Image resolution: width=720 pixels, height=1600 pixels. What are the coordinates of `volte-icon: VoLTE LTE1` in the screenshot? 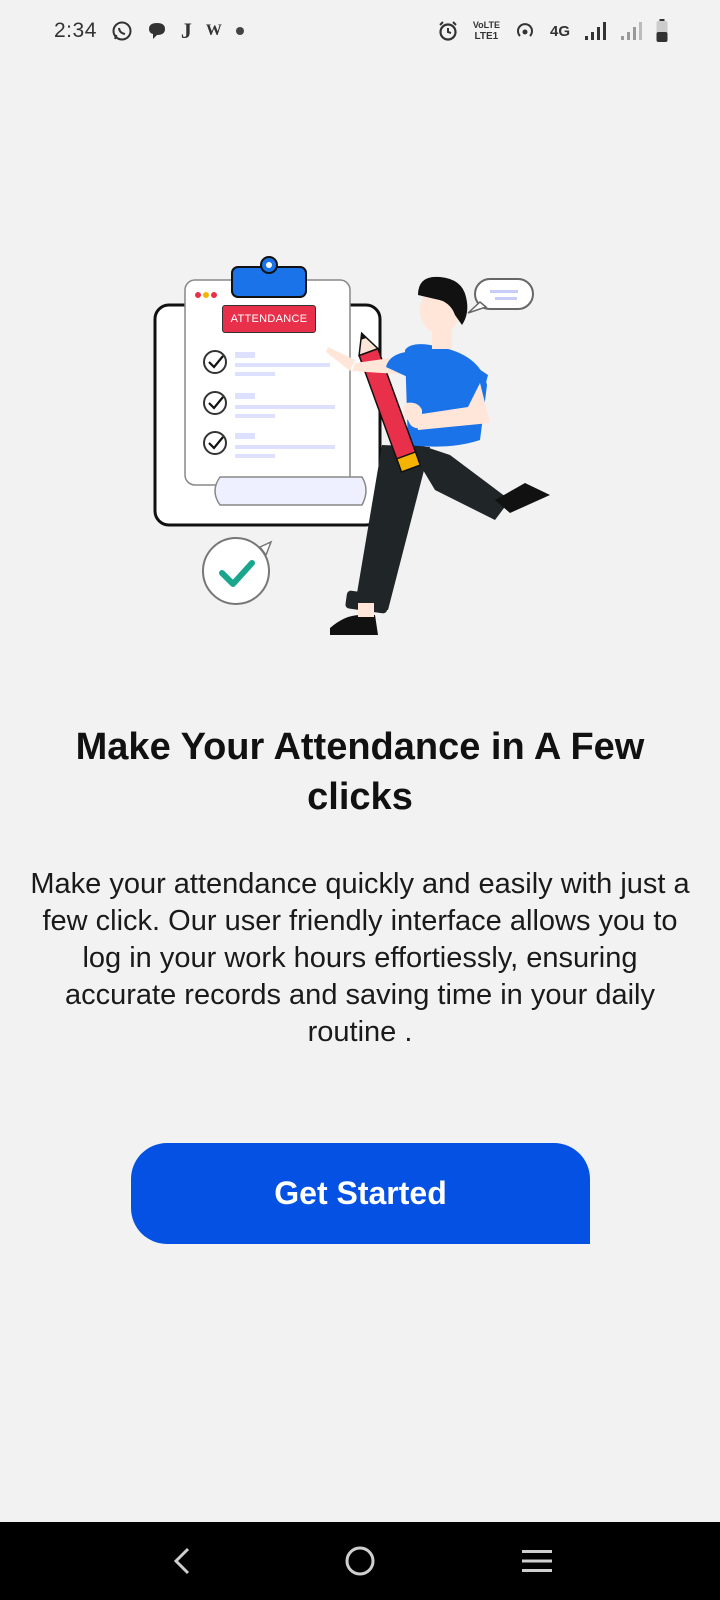 It's located at (486, 31).